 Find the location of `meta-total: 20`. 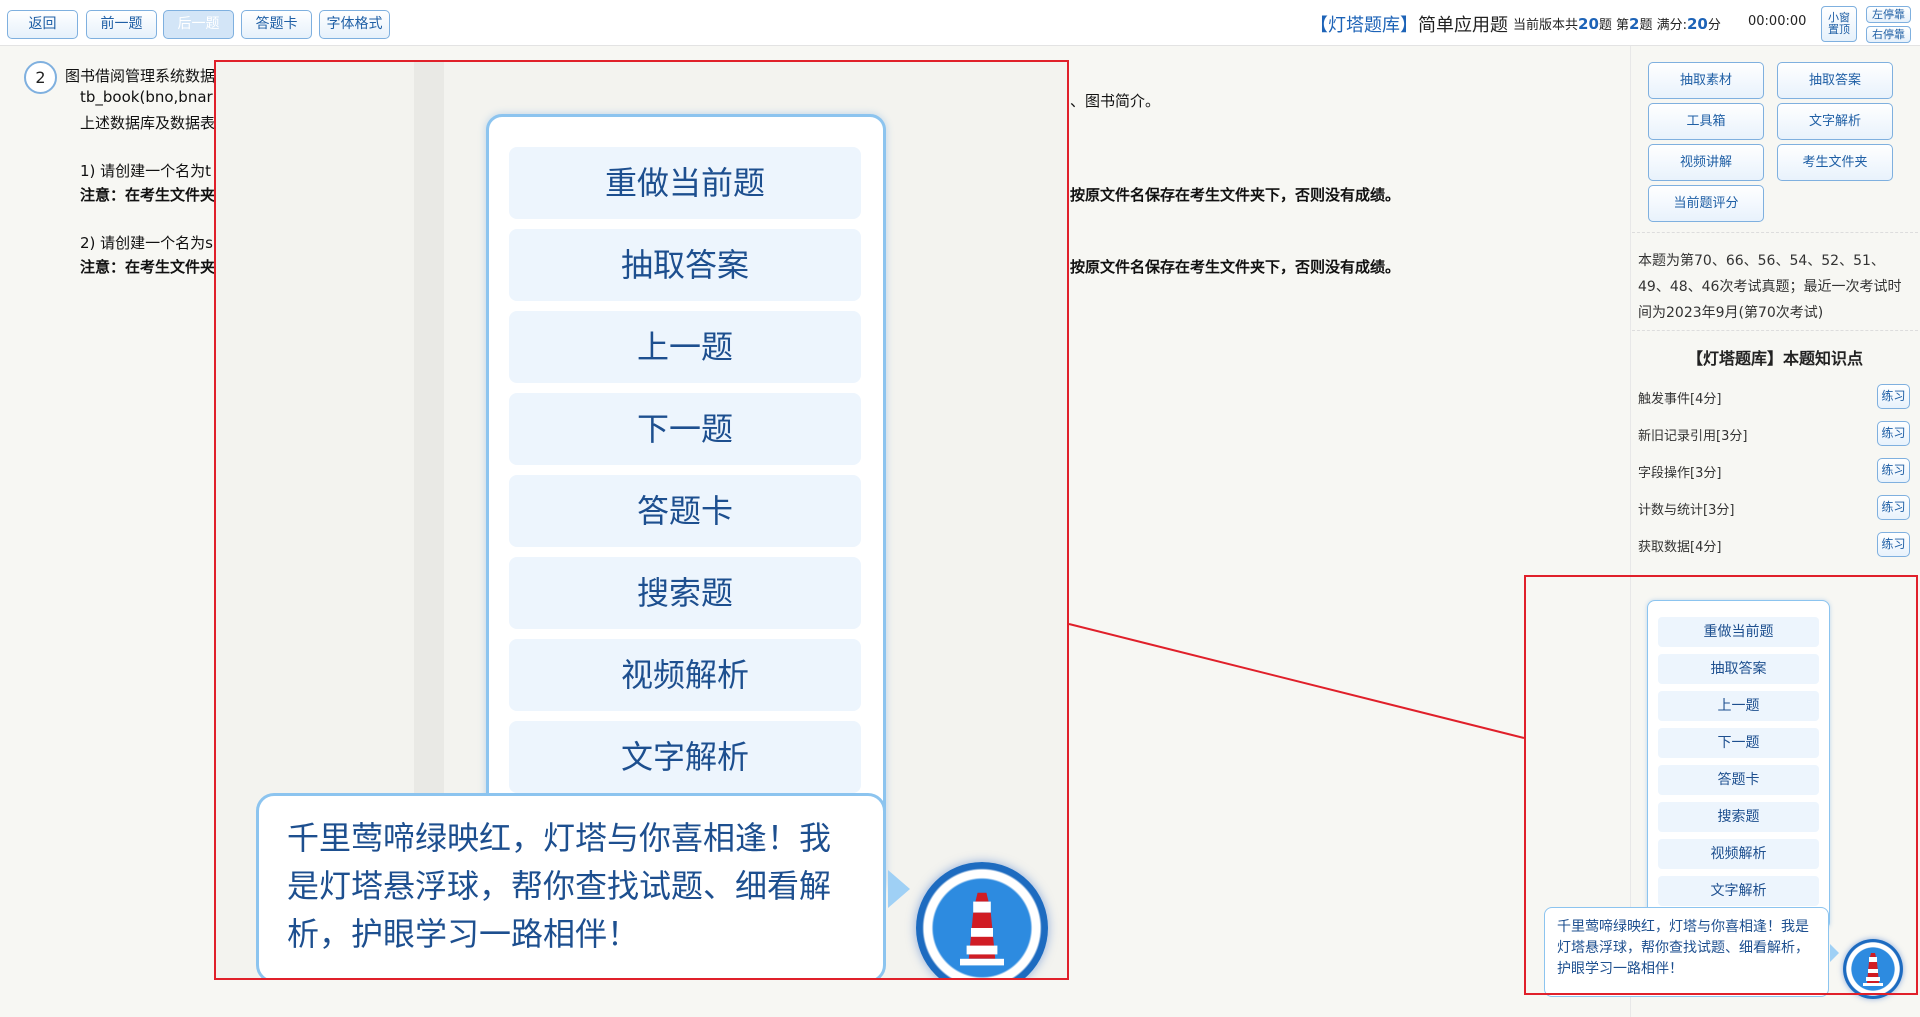

meta-total: 20 is located at coordinates (1588, 24).